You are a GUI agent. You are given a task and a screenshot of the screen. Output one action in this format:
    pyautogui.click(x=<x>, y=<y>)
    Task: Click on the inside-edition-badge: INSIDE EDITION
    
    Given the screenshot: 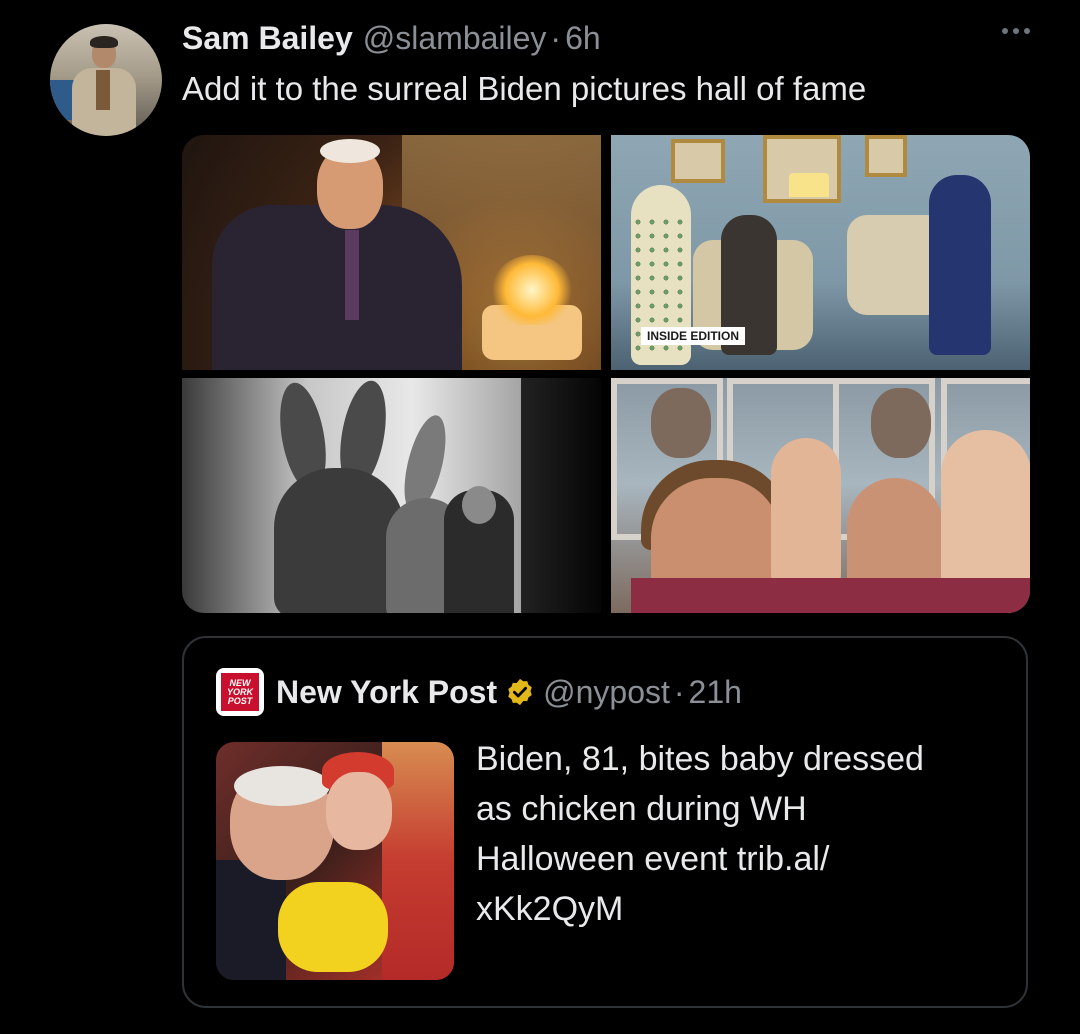 What is the action you would take?
    pyautogui.click(x=693, y=336)
    